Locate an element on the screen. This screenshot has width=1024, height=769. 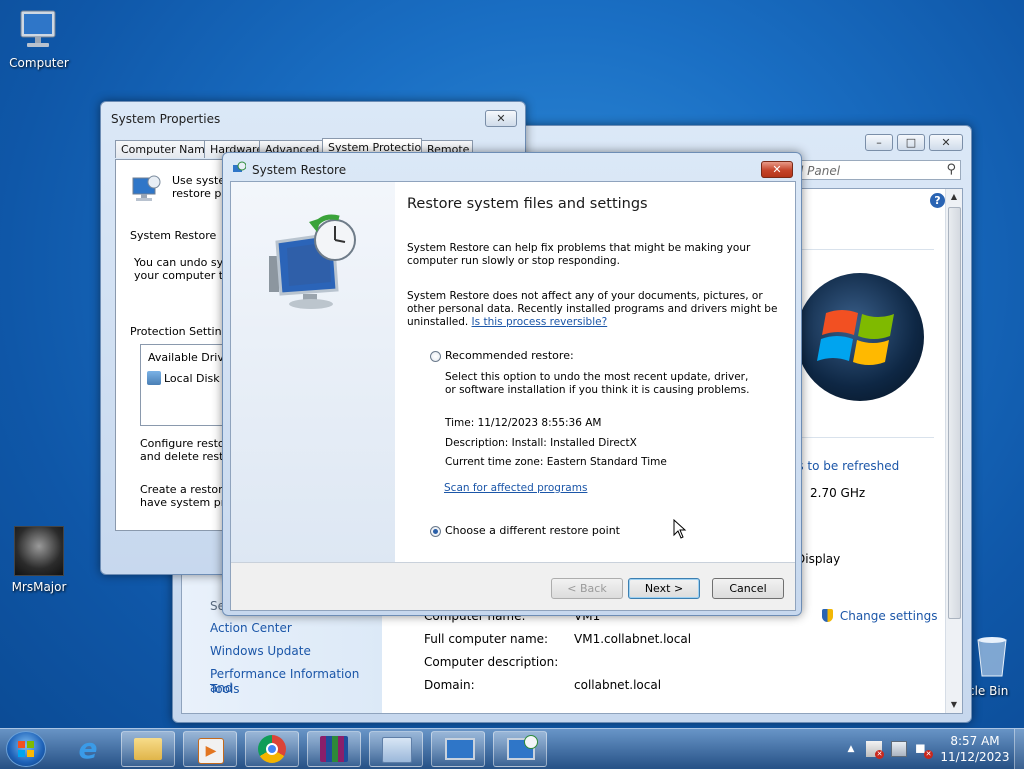
different-restore-point-label: Choose a different restore point is located at coordinates (532, 530).